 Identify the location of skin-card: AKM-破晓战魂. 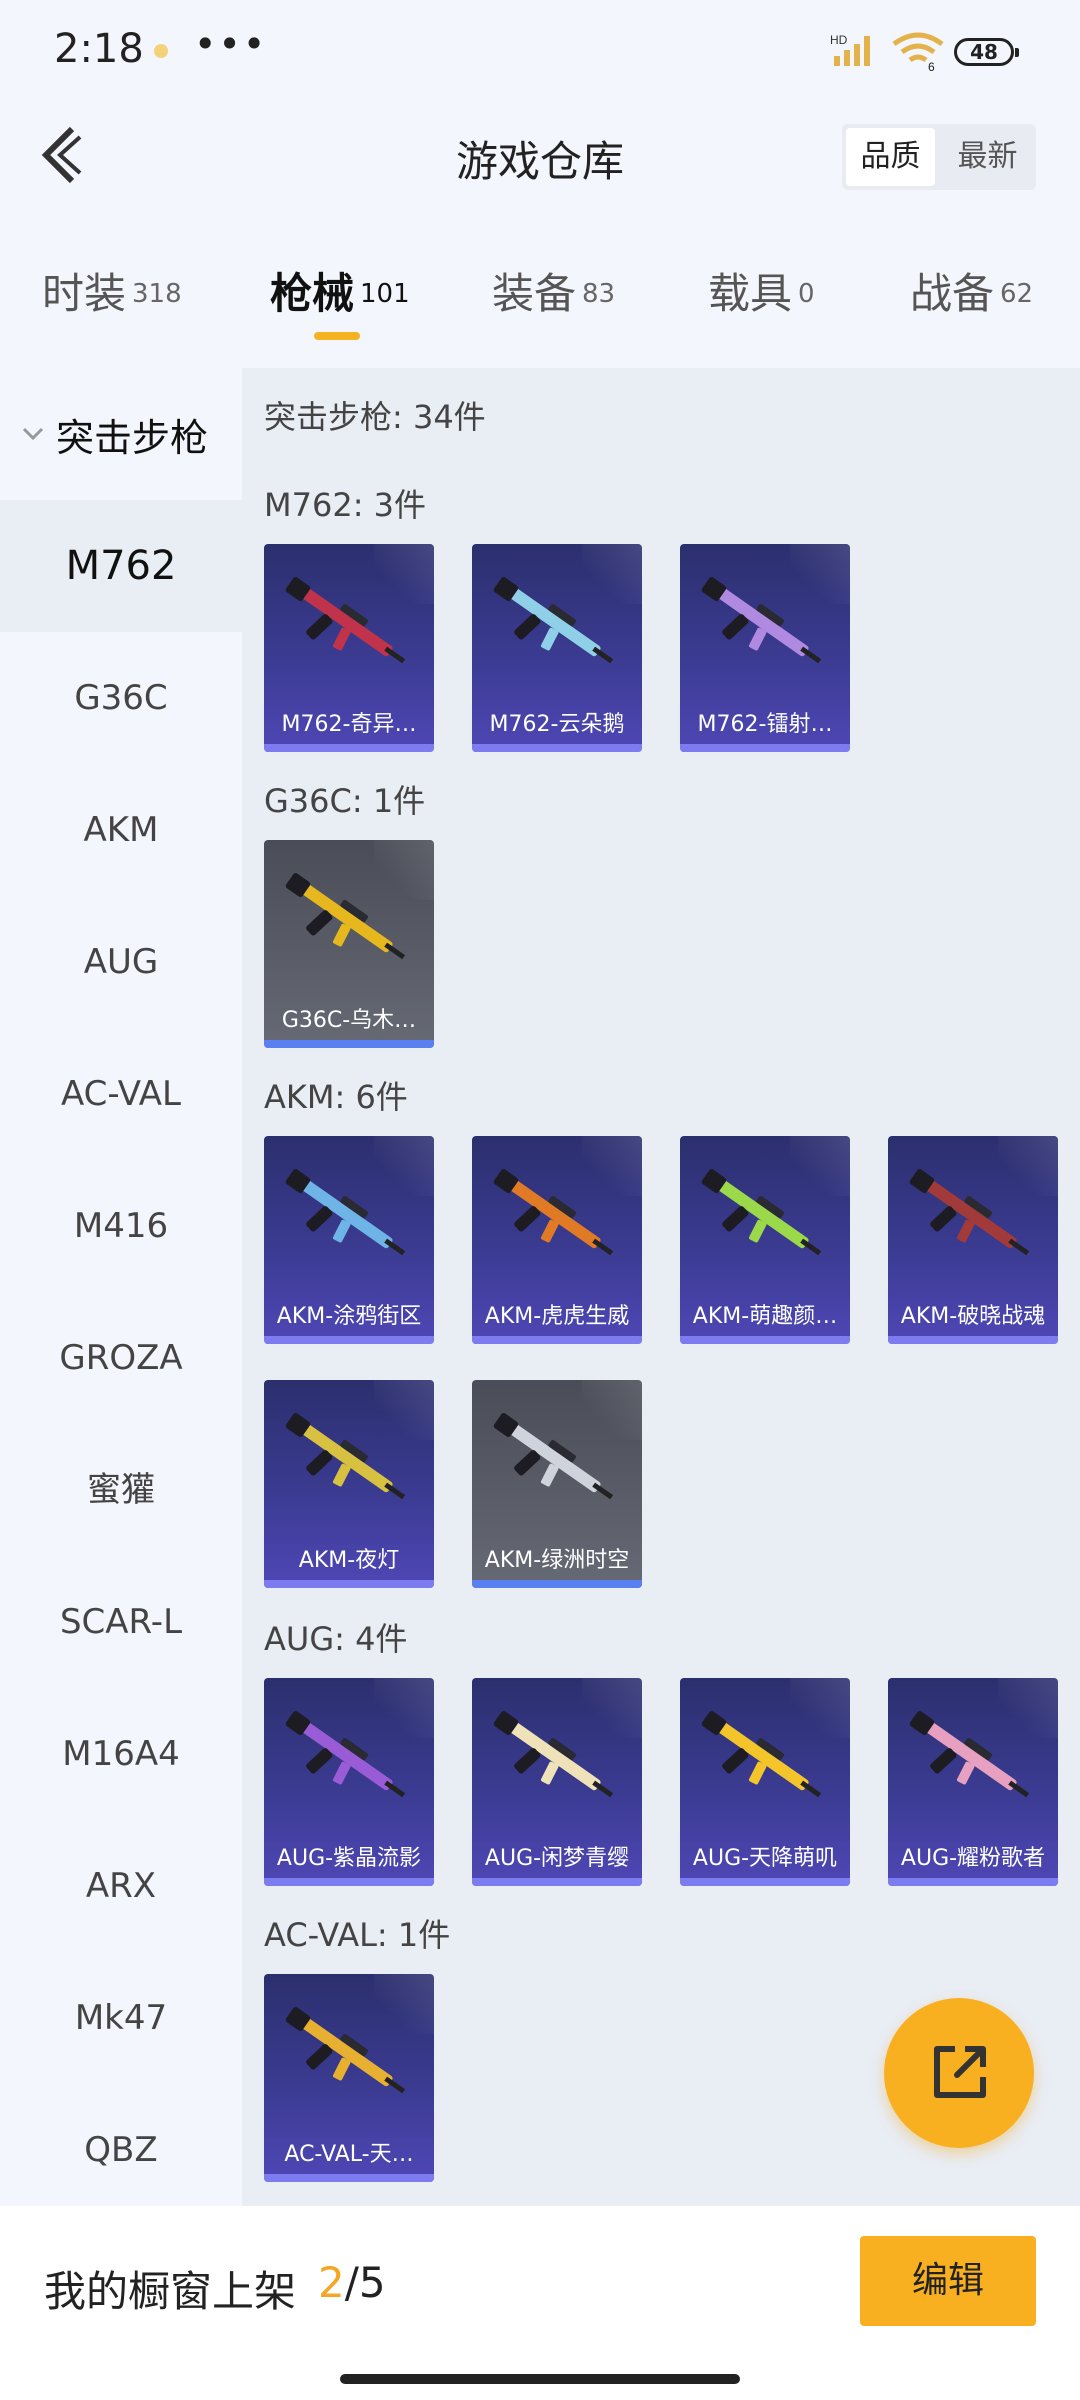
(973, 1240).